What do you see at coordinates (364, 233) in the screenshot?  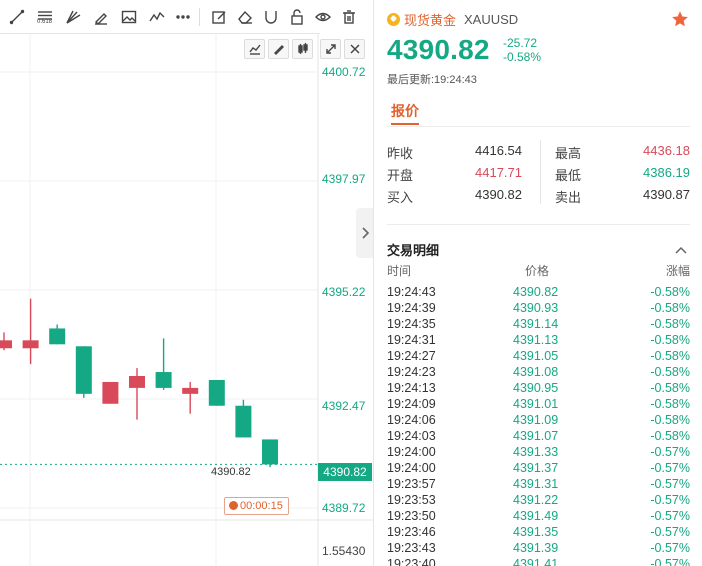 I see `panel-collapse-button` at bounding box center [364, 233].